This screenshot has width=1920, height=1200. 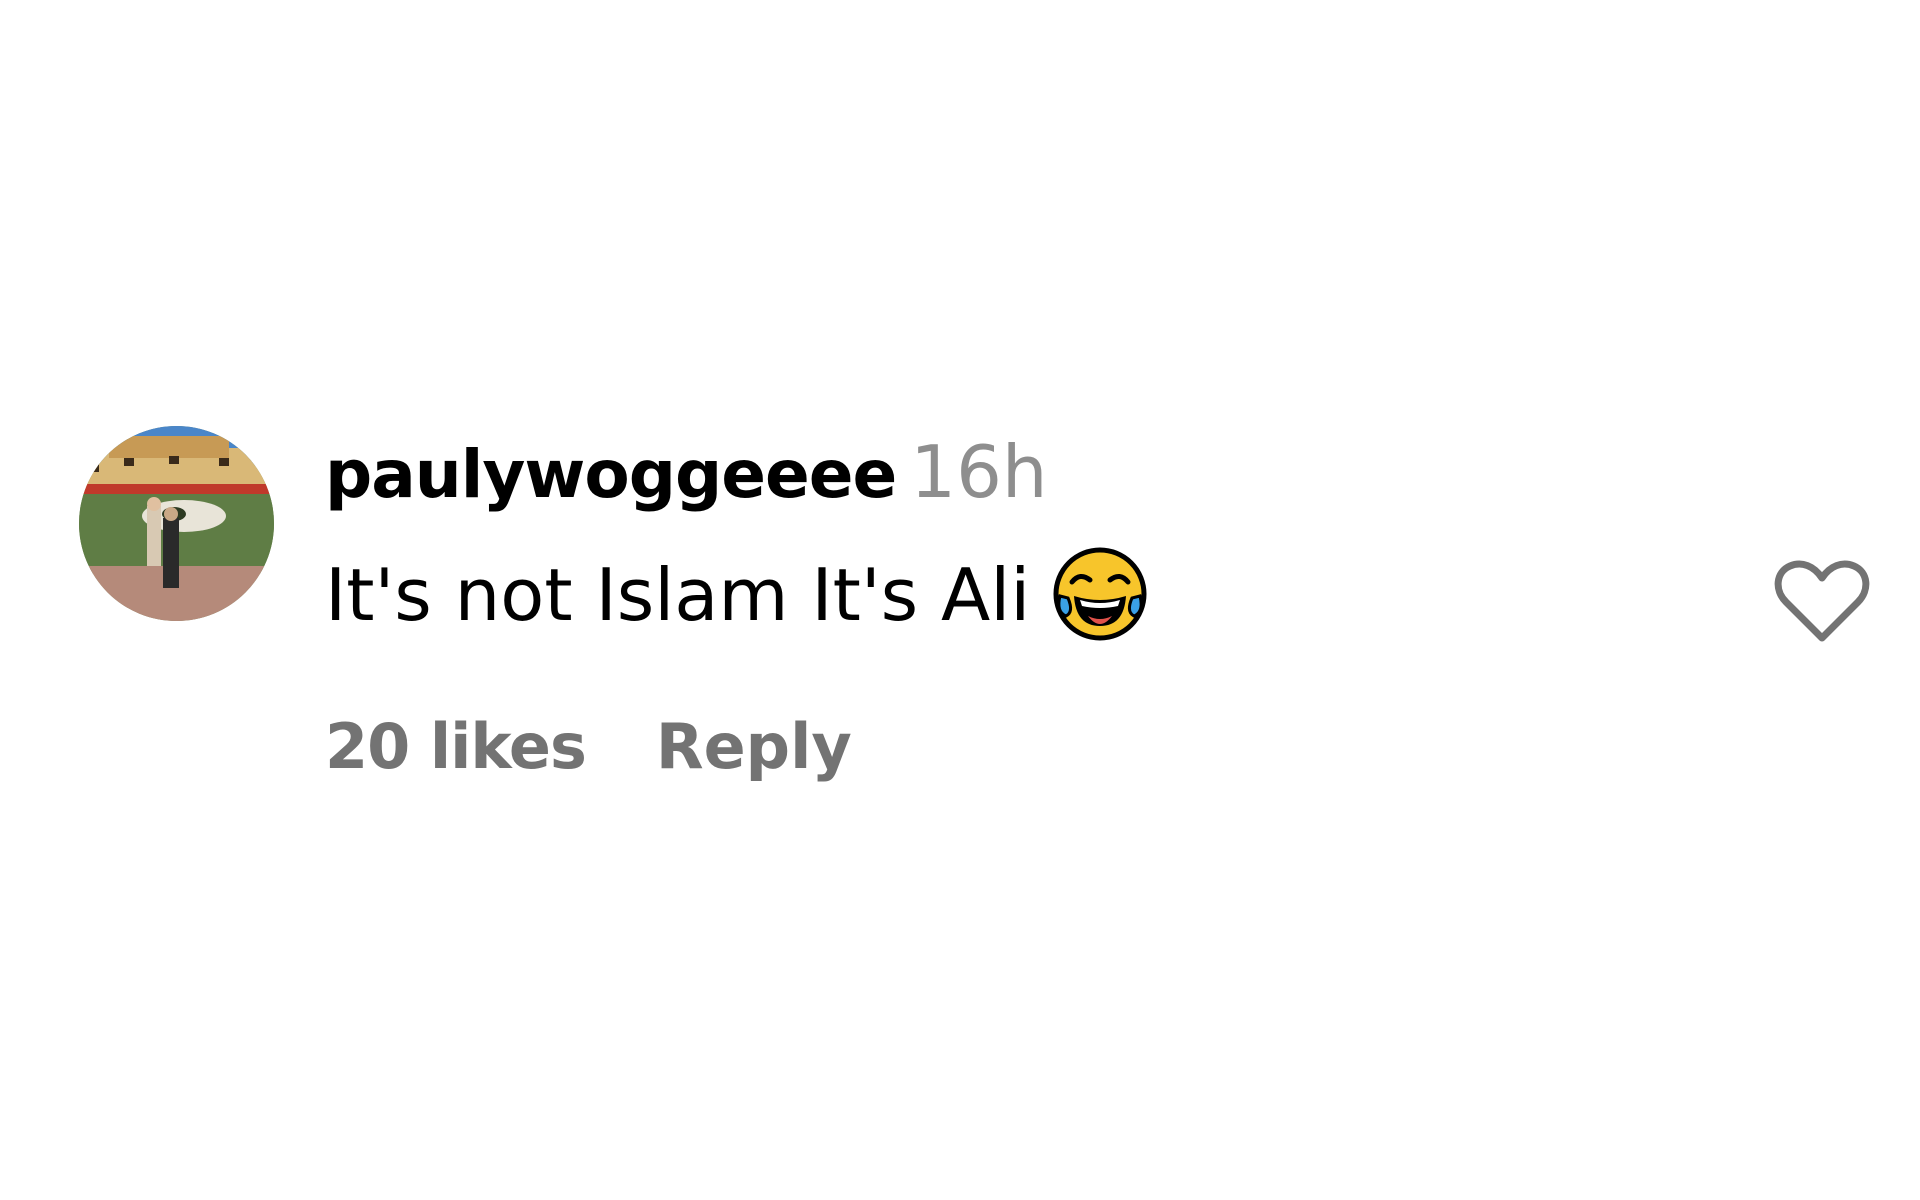 I want to click on comment-header: paulywoggeeee 16h, so click(x=686, y=472).